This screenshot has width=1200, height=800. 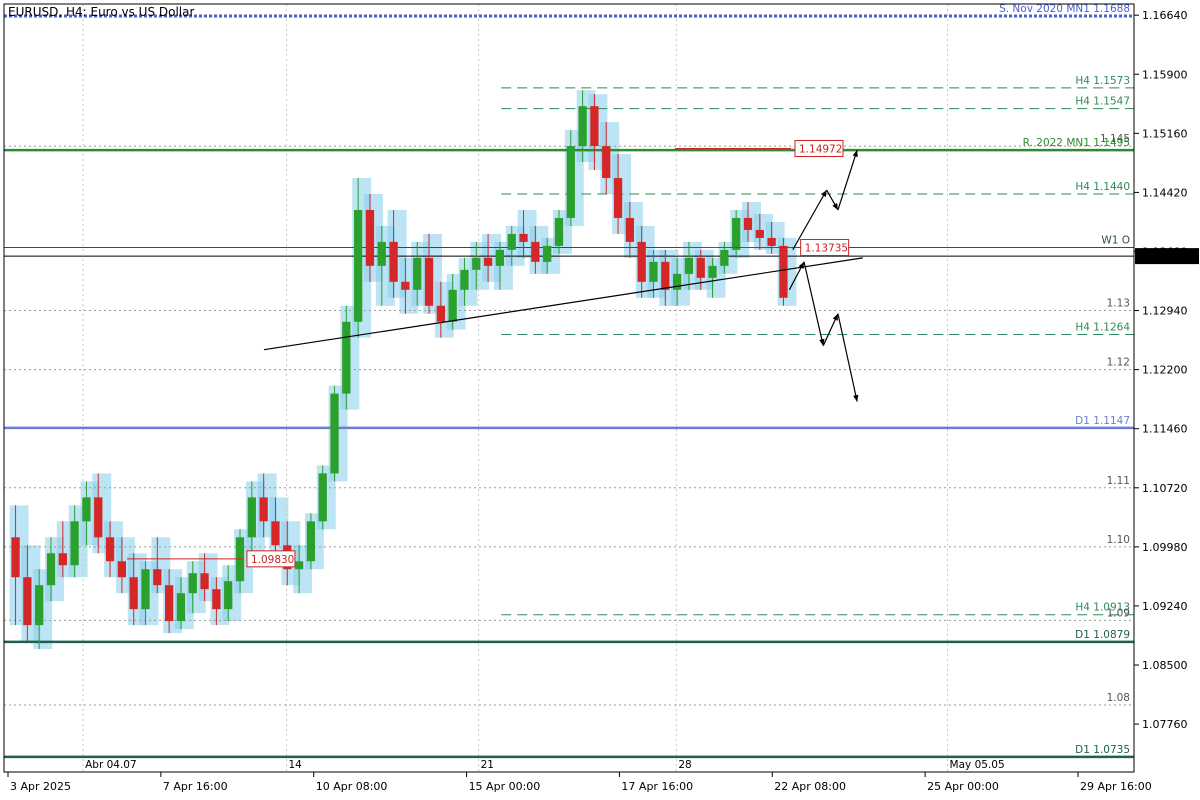 I want to click on time-tick-label: 10 Apr 08:00, so click(x=352, y=786).